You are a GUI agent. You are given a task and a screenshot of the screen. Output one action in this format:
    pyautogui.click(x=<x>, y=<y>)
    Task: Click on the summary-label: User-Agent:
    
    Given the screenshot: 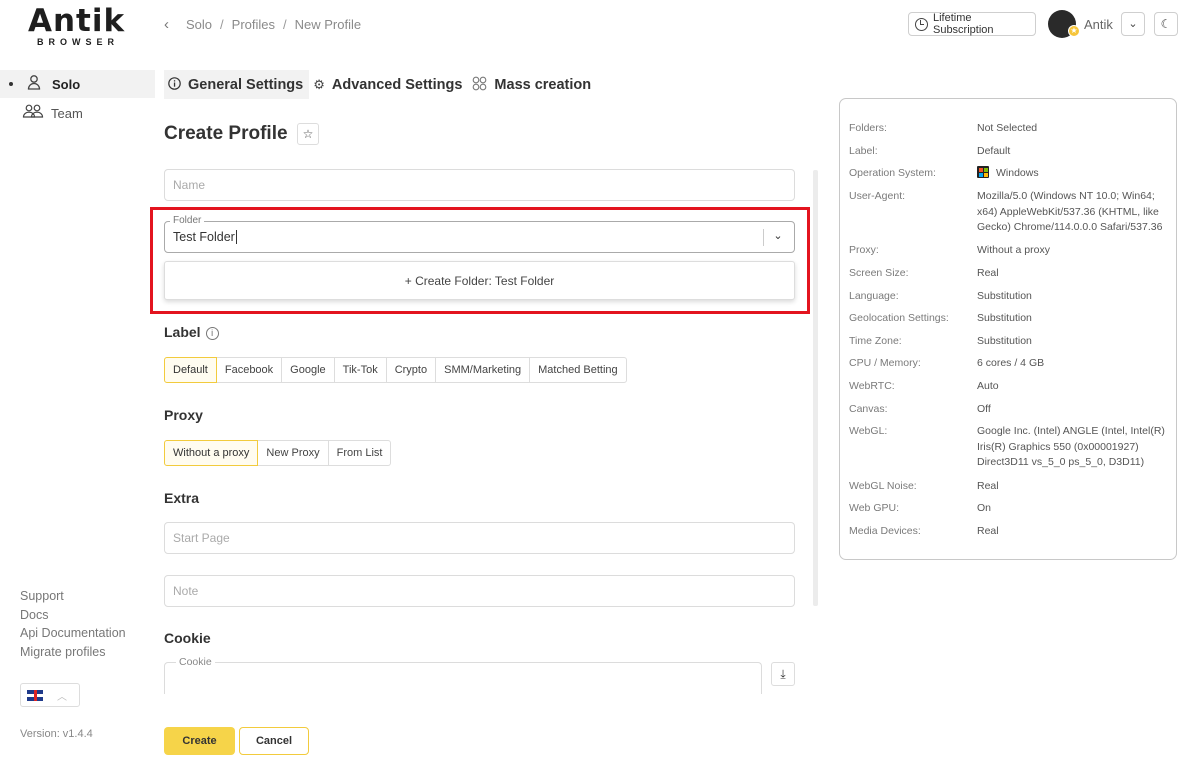 What is the action you would take?
    pyautogui.click(x=877, y=196)
    